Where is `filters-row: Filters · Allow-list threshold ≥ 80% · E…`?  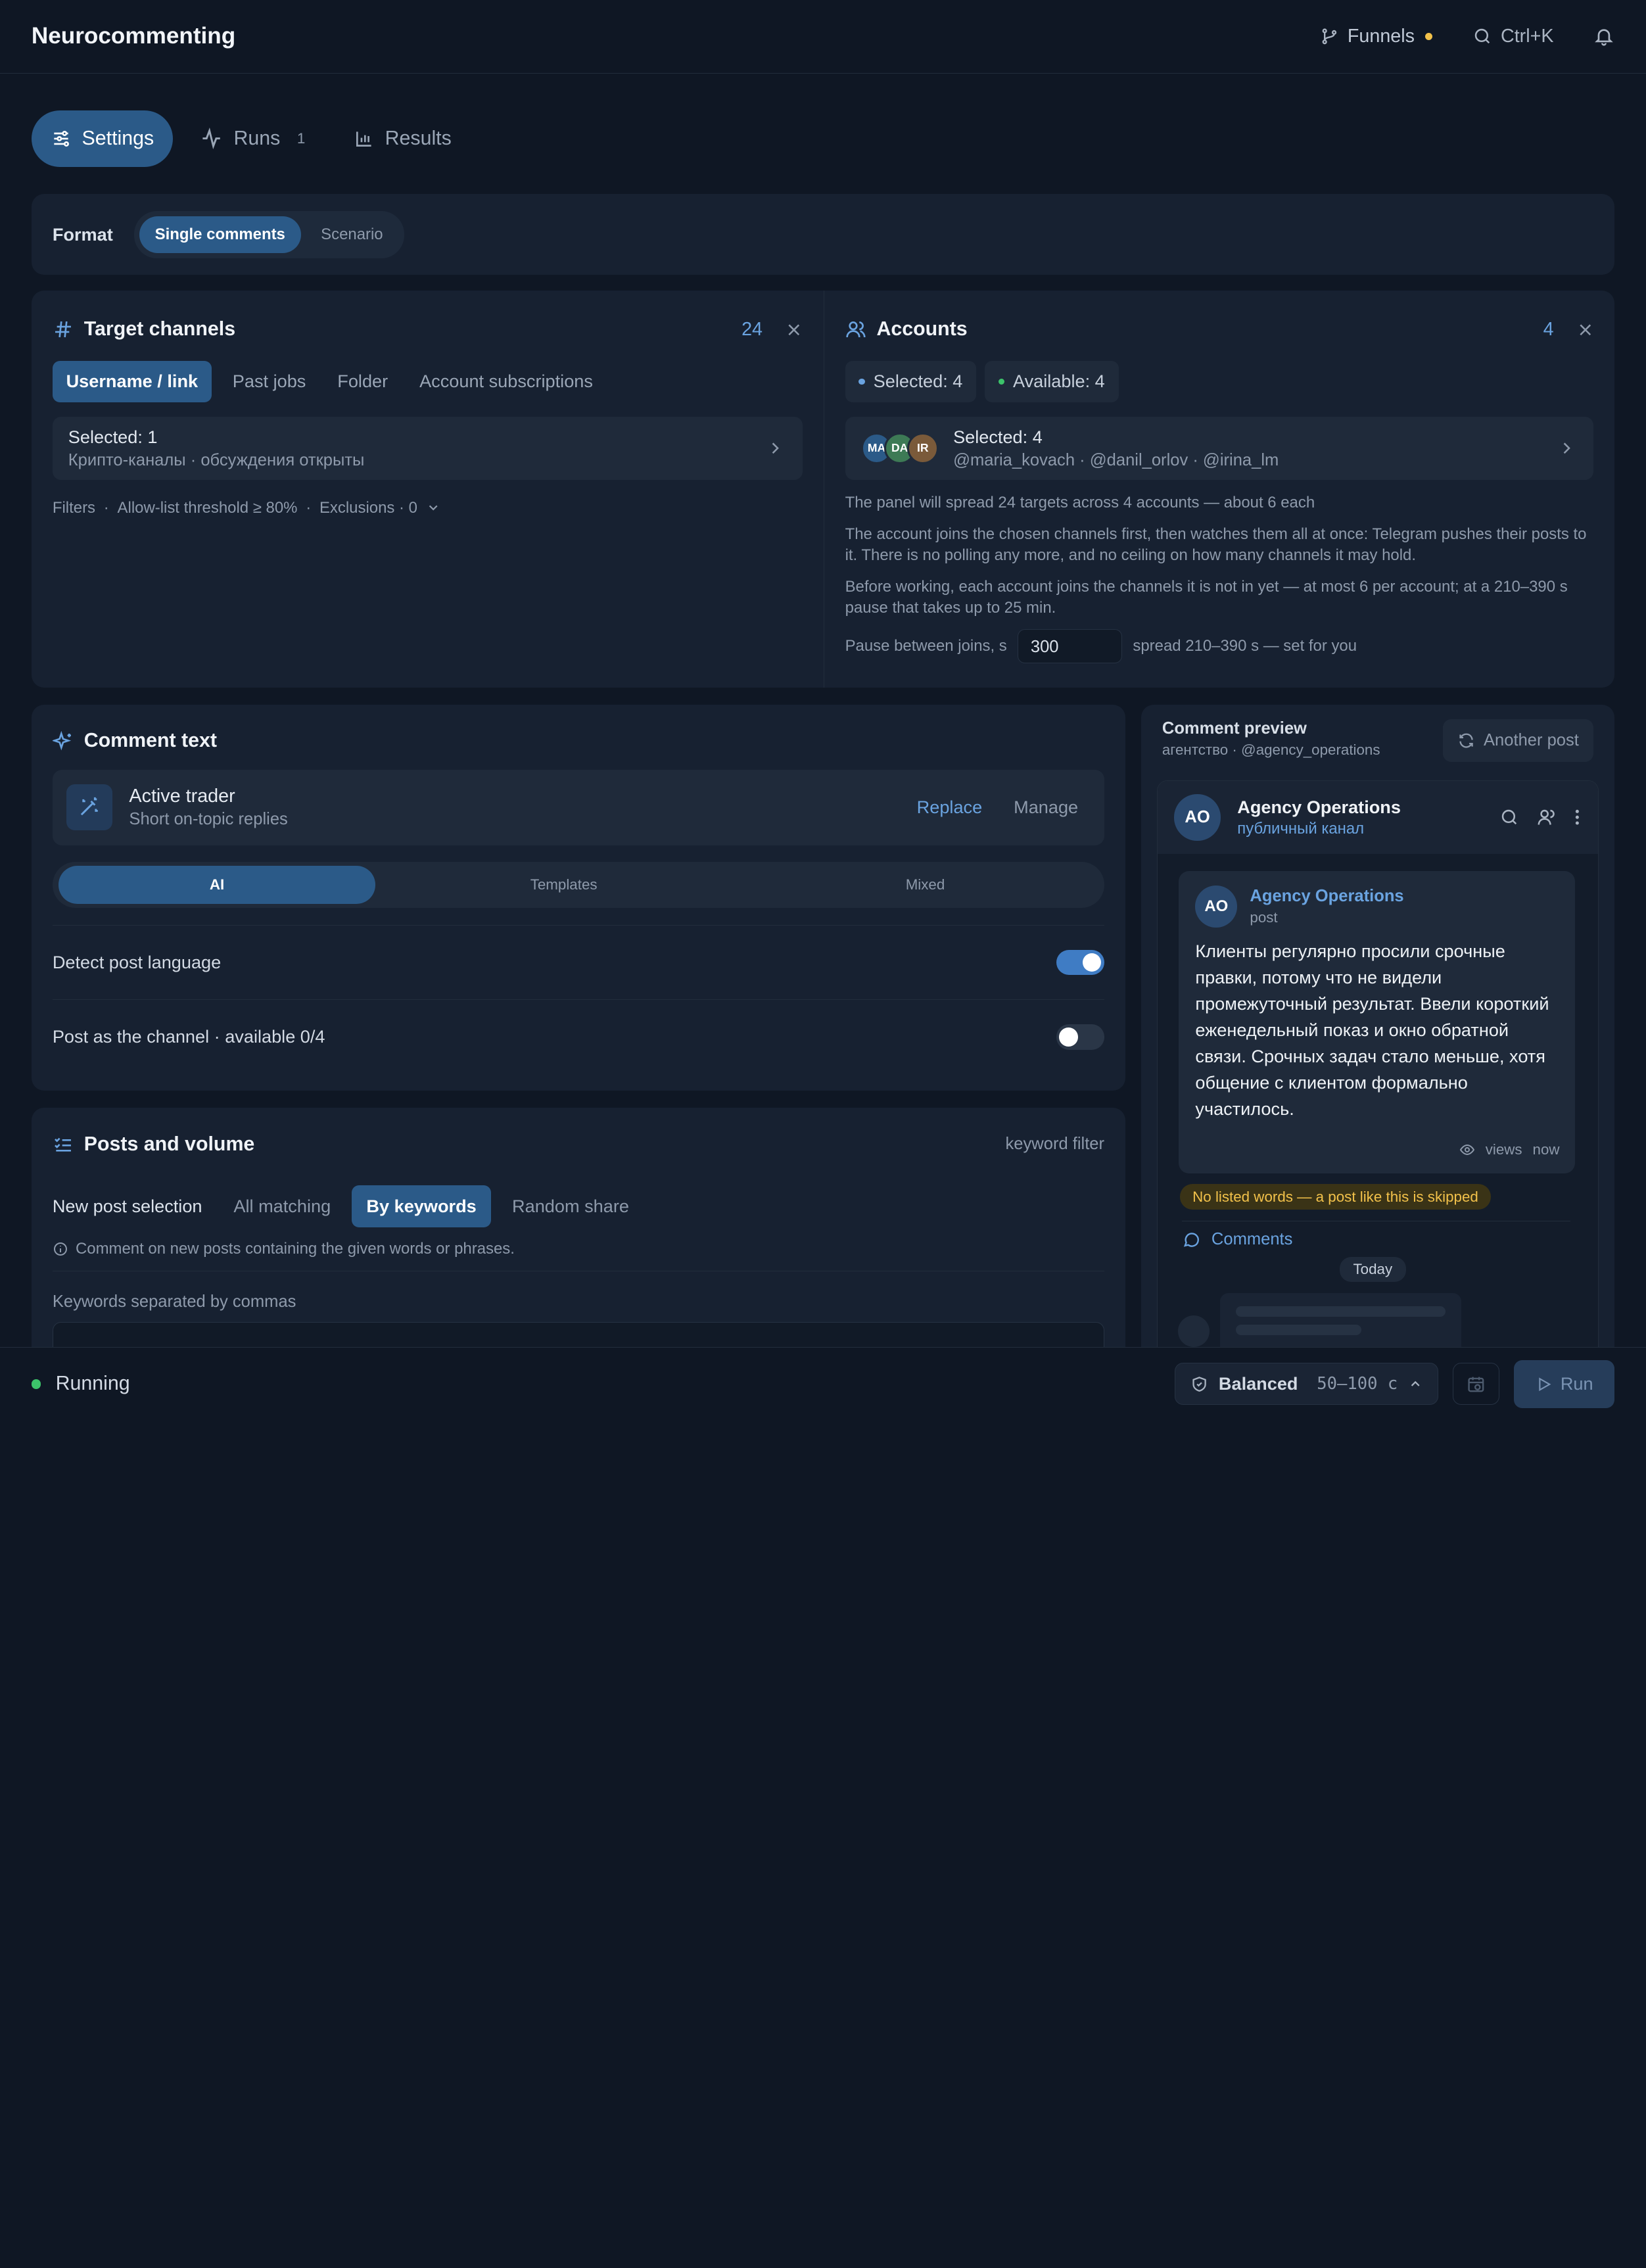 filters-row: Filters · Allow-list threshold ≥ 80% · E… is located at coordinates (428, 508).